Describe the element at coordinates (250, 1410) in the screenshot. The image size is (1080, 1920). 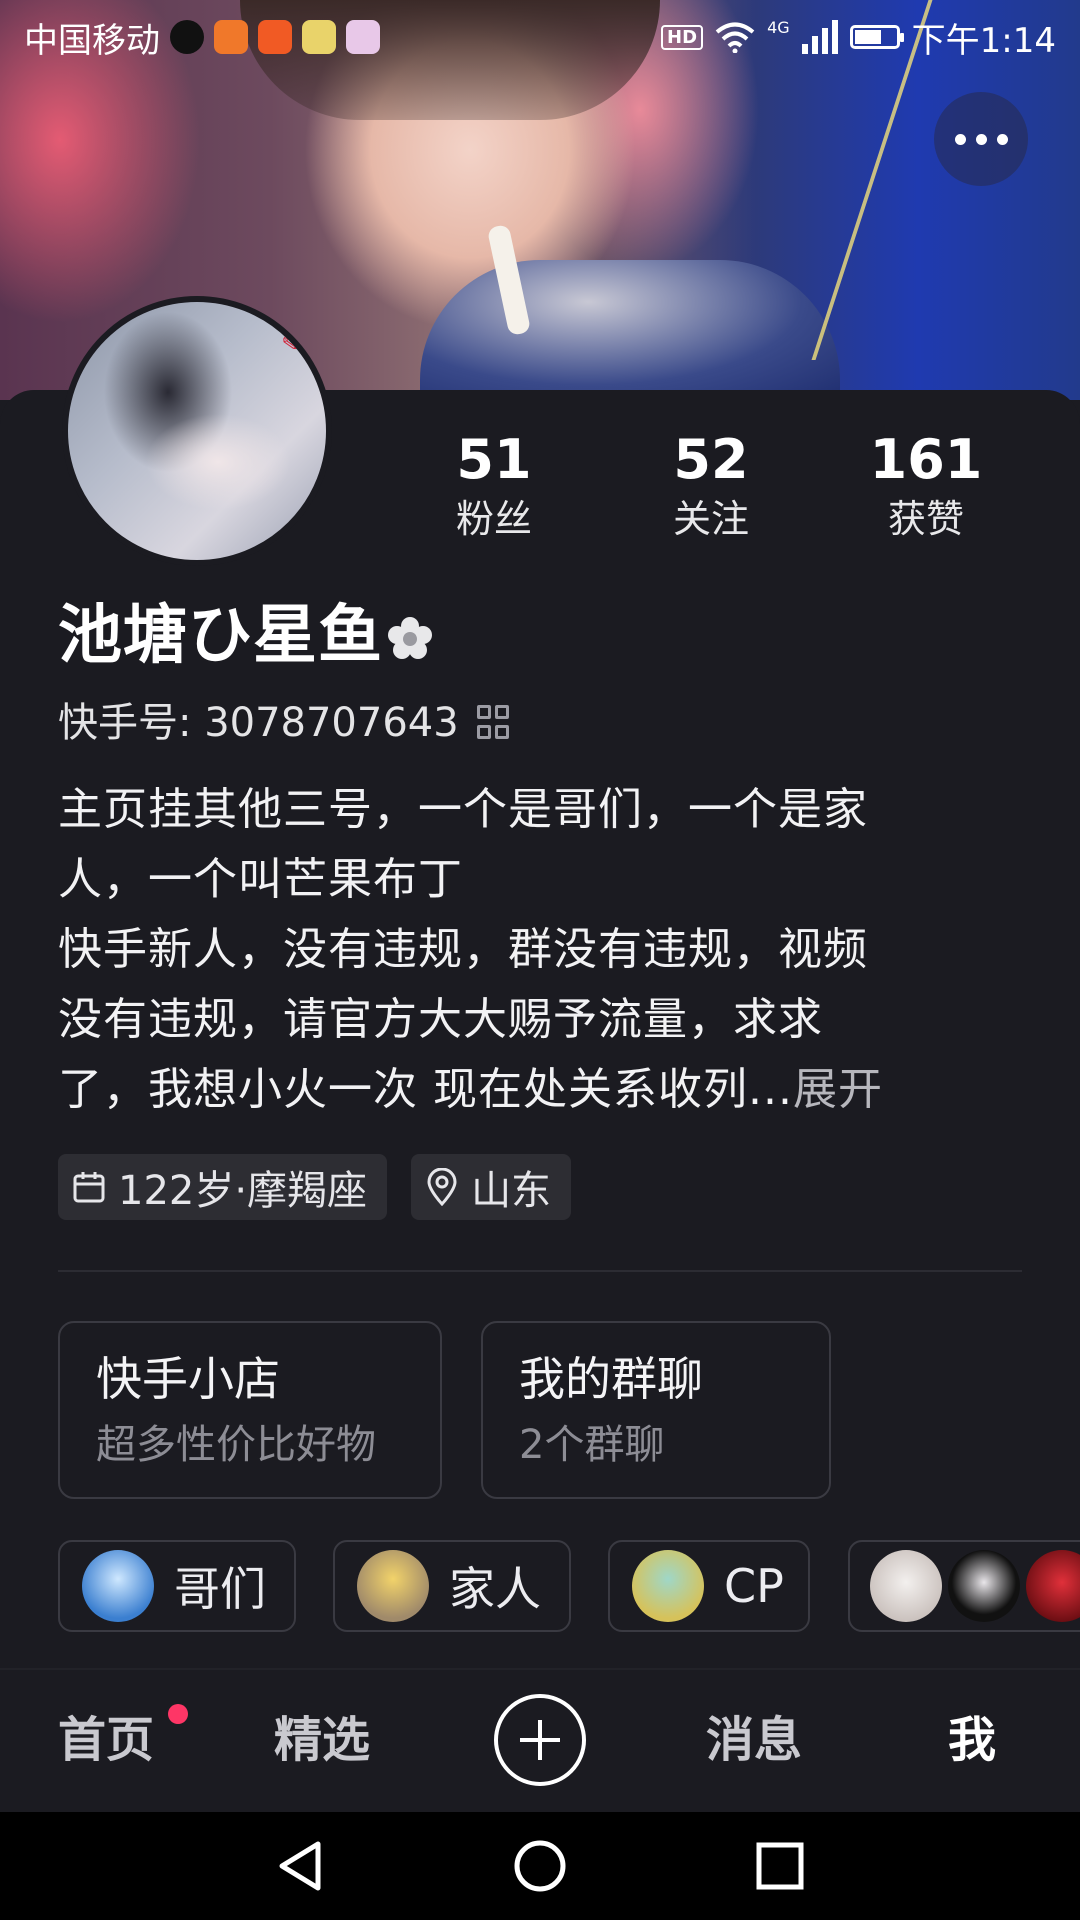
I see `kuaishou-shop-card: 快手小店 超多性价比好物` at that location.